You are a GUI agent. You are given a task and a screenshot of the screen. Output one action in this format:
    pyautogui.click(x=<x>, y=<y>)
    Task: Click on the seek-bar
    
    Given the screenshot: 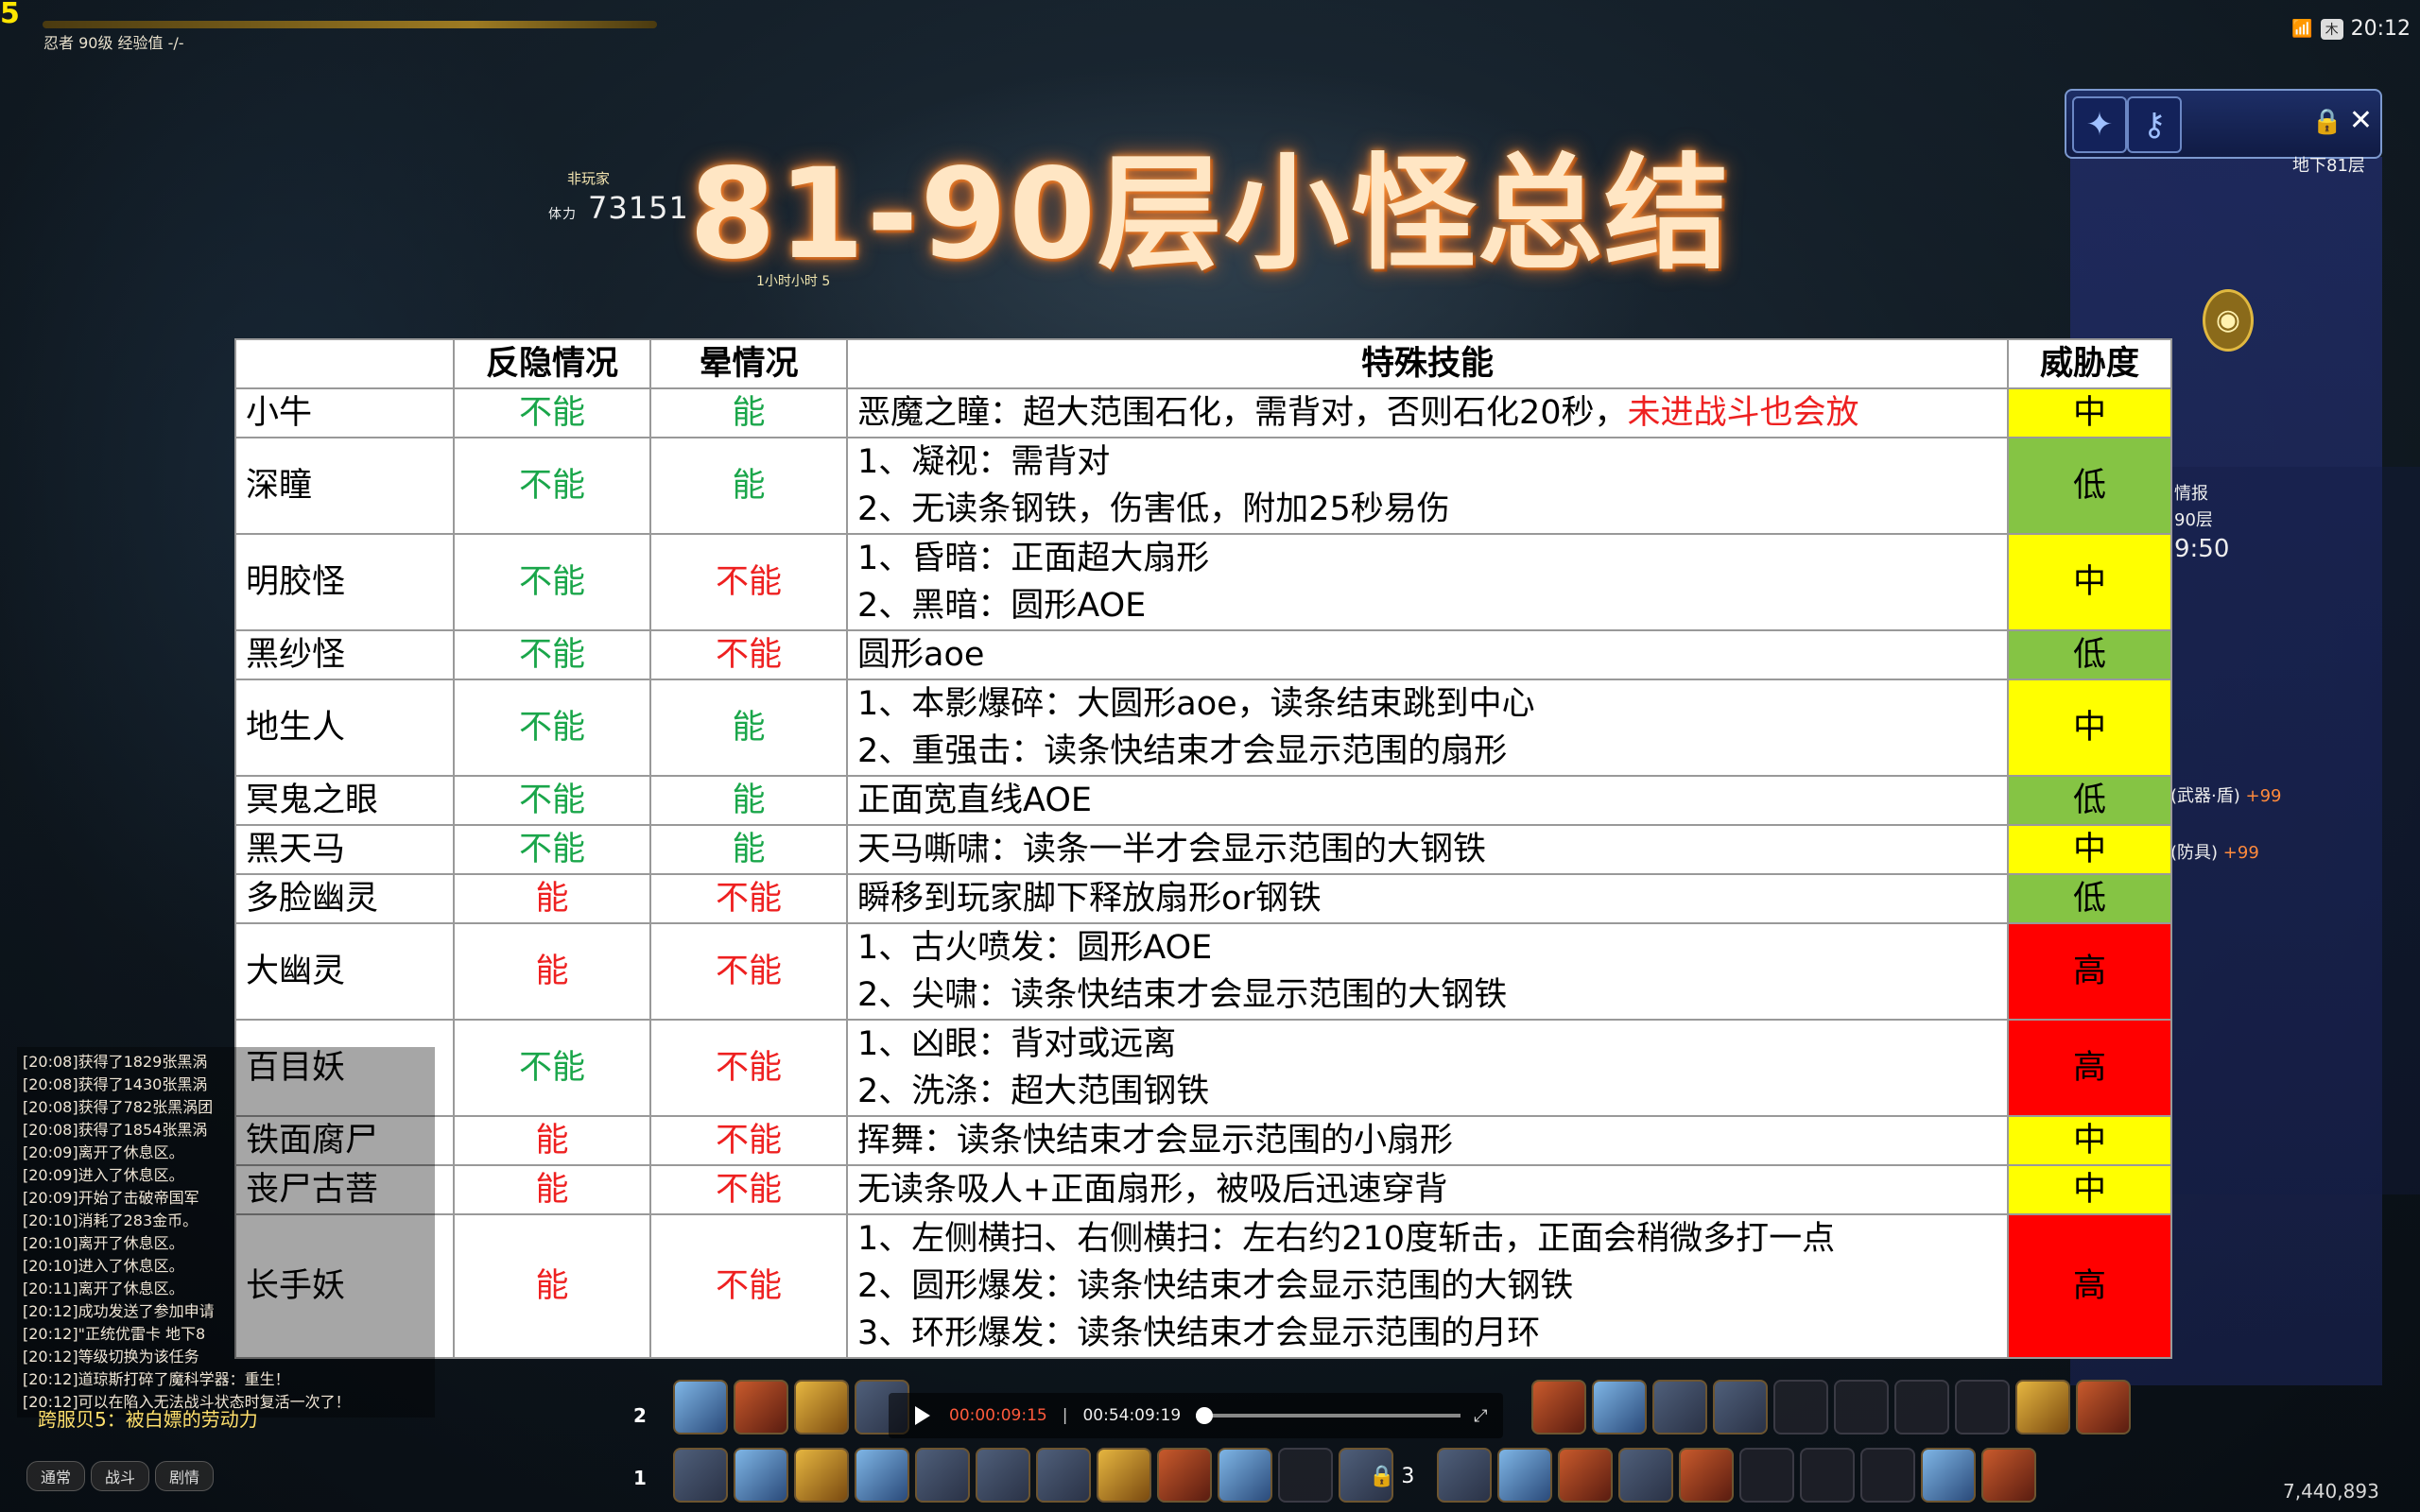 What is the action you would take?
    pyautogui.click(x=1328, y=1415)
    